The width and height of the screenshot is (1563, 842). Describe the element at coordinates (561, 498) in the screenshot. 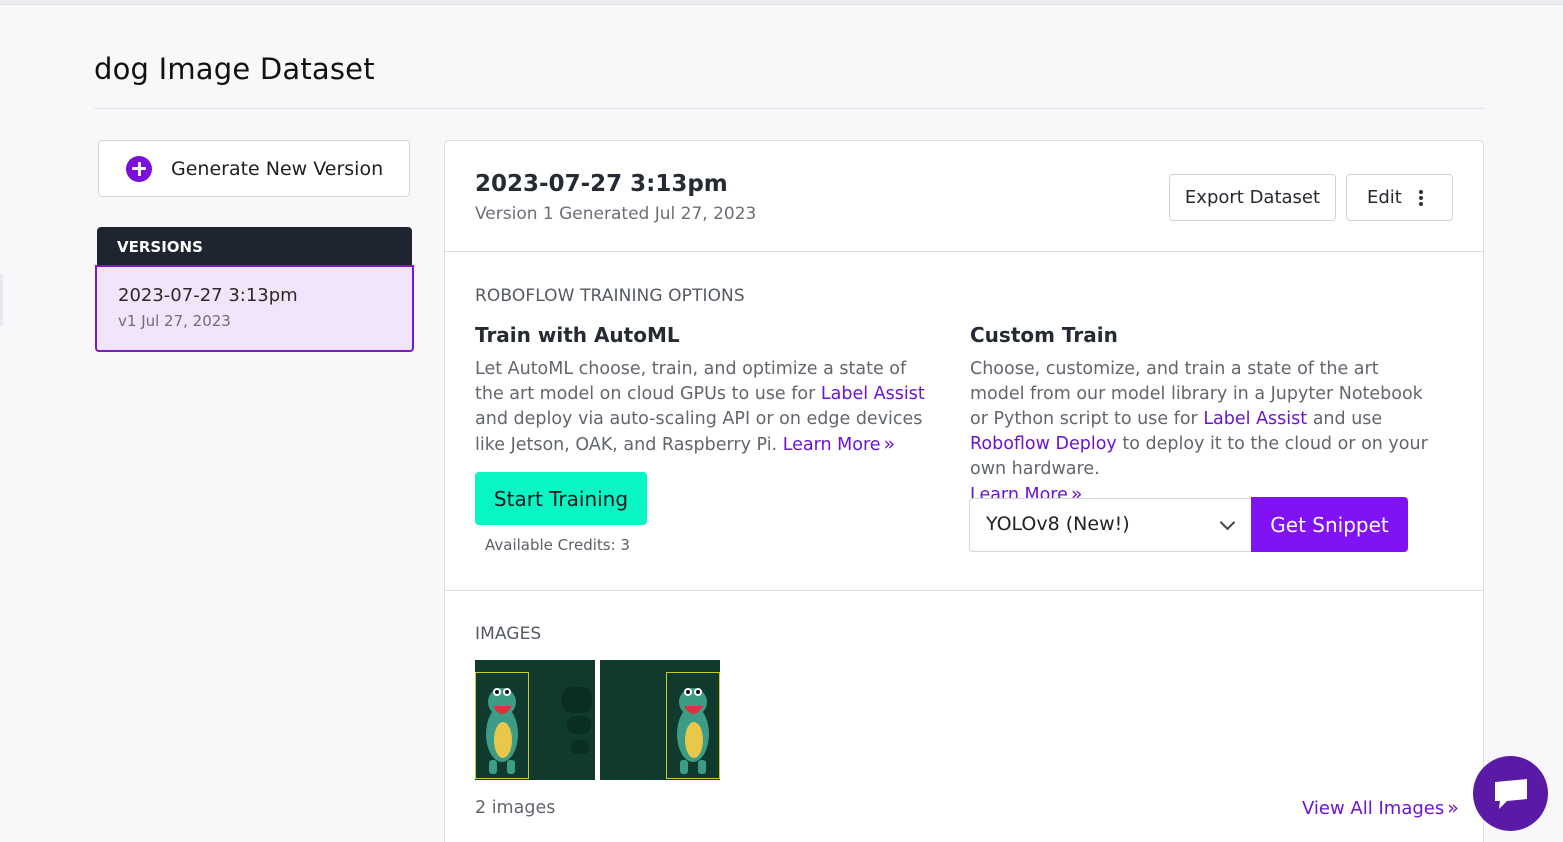

I see `start-training-button: Start Training` at that location.